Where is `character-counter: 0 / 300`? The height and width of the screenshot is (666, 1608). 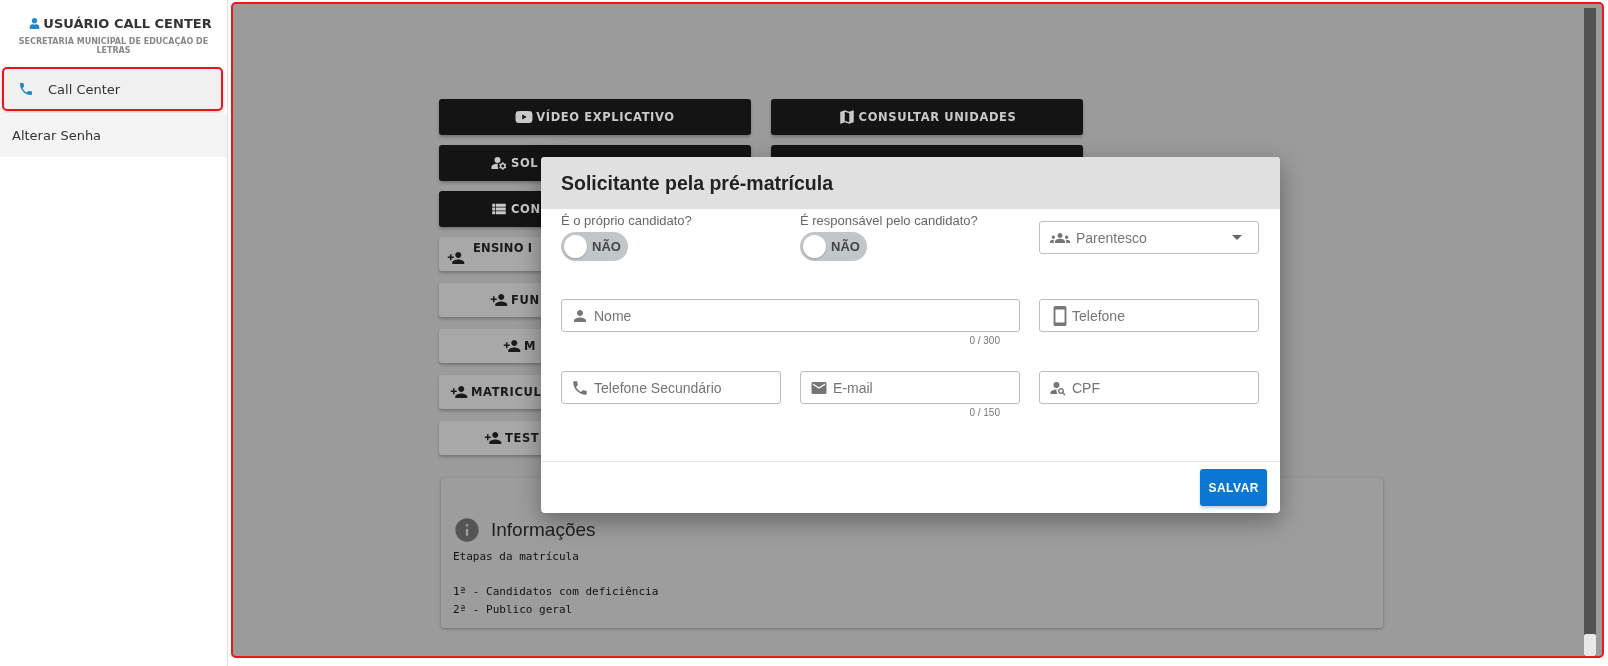 character-counter: 0 / 300 is located at coordinates (984, 340).